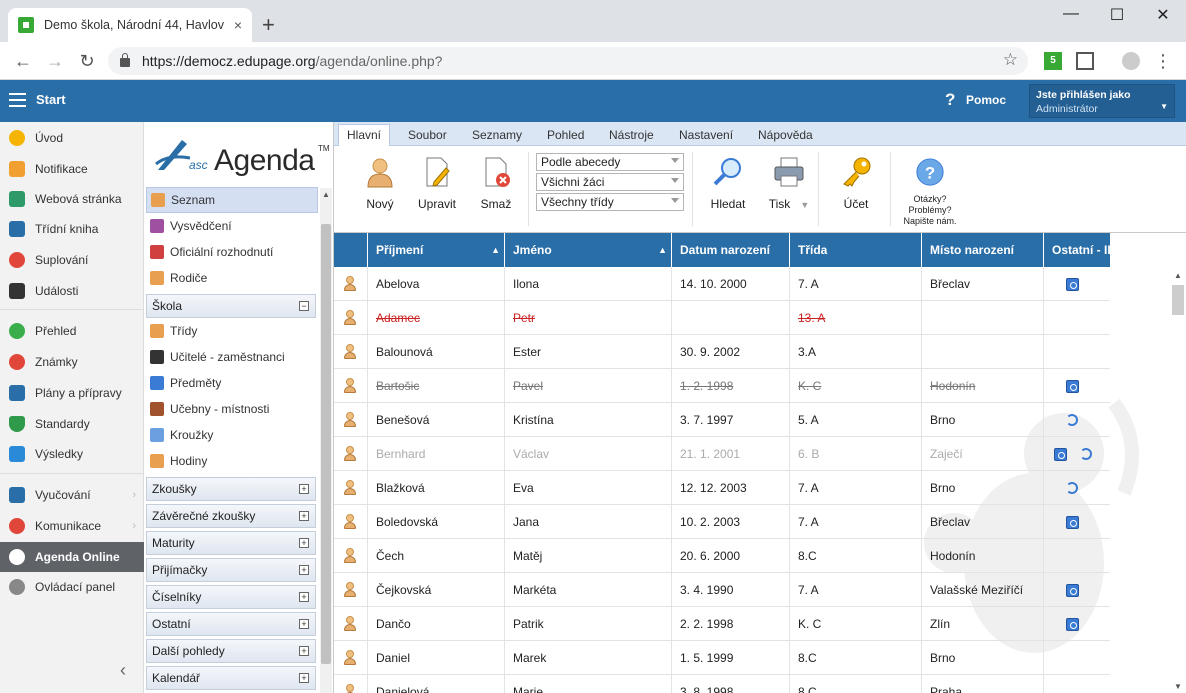  What do you see at coordinates (231, 678) in the screenshot?
I see `group-kalendar: Kalendář +` at bounding box center [231, 678].